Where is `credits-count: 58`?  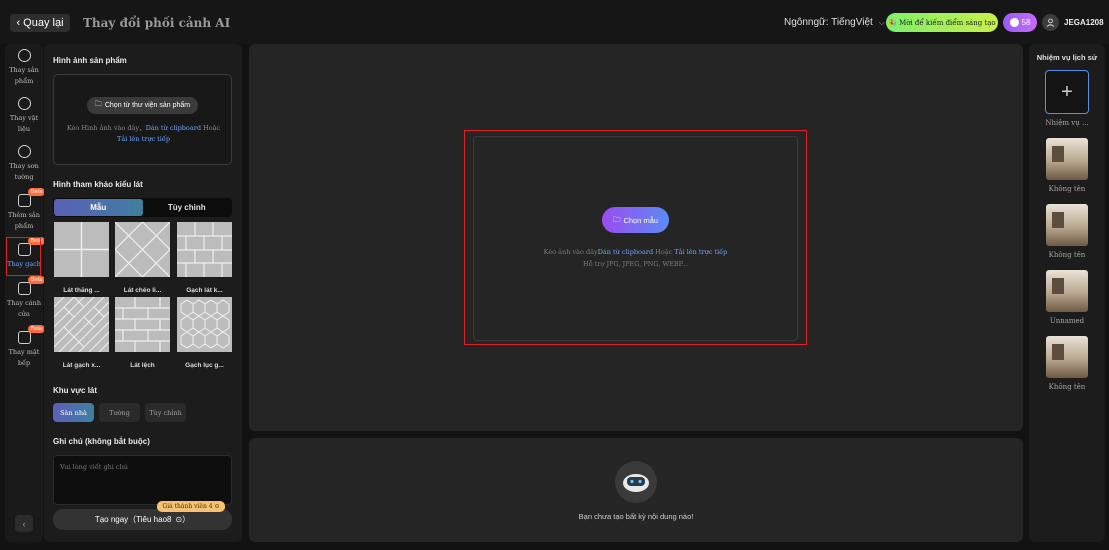
credits-count: 58 is located at coordinates (1026, 22).